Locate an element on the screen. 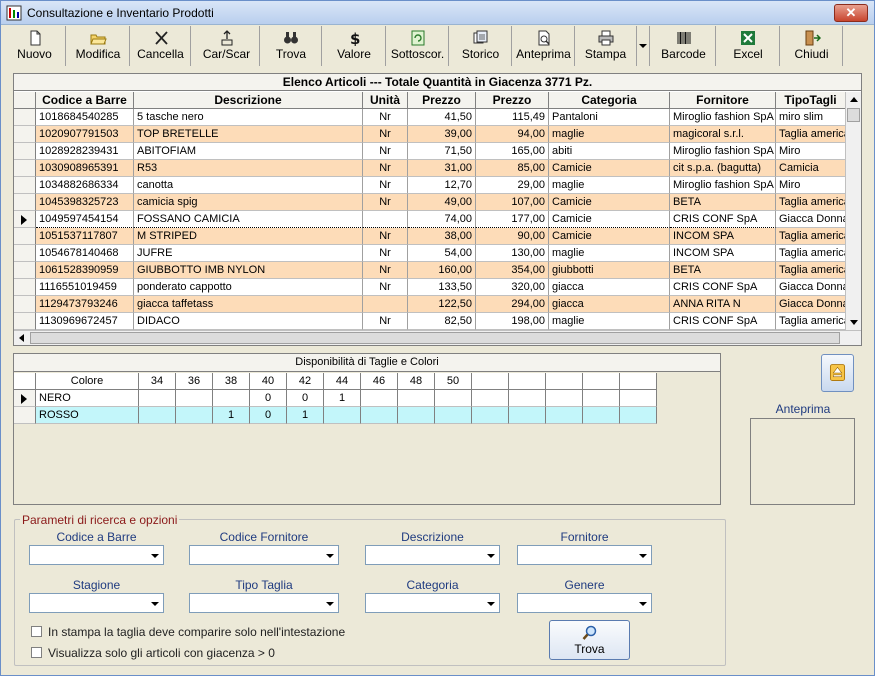  cell-price1: 71,50 is located at coordinates (442, 151).